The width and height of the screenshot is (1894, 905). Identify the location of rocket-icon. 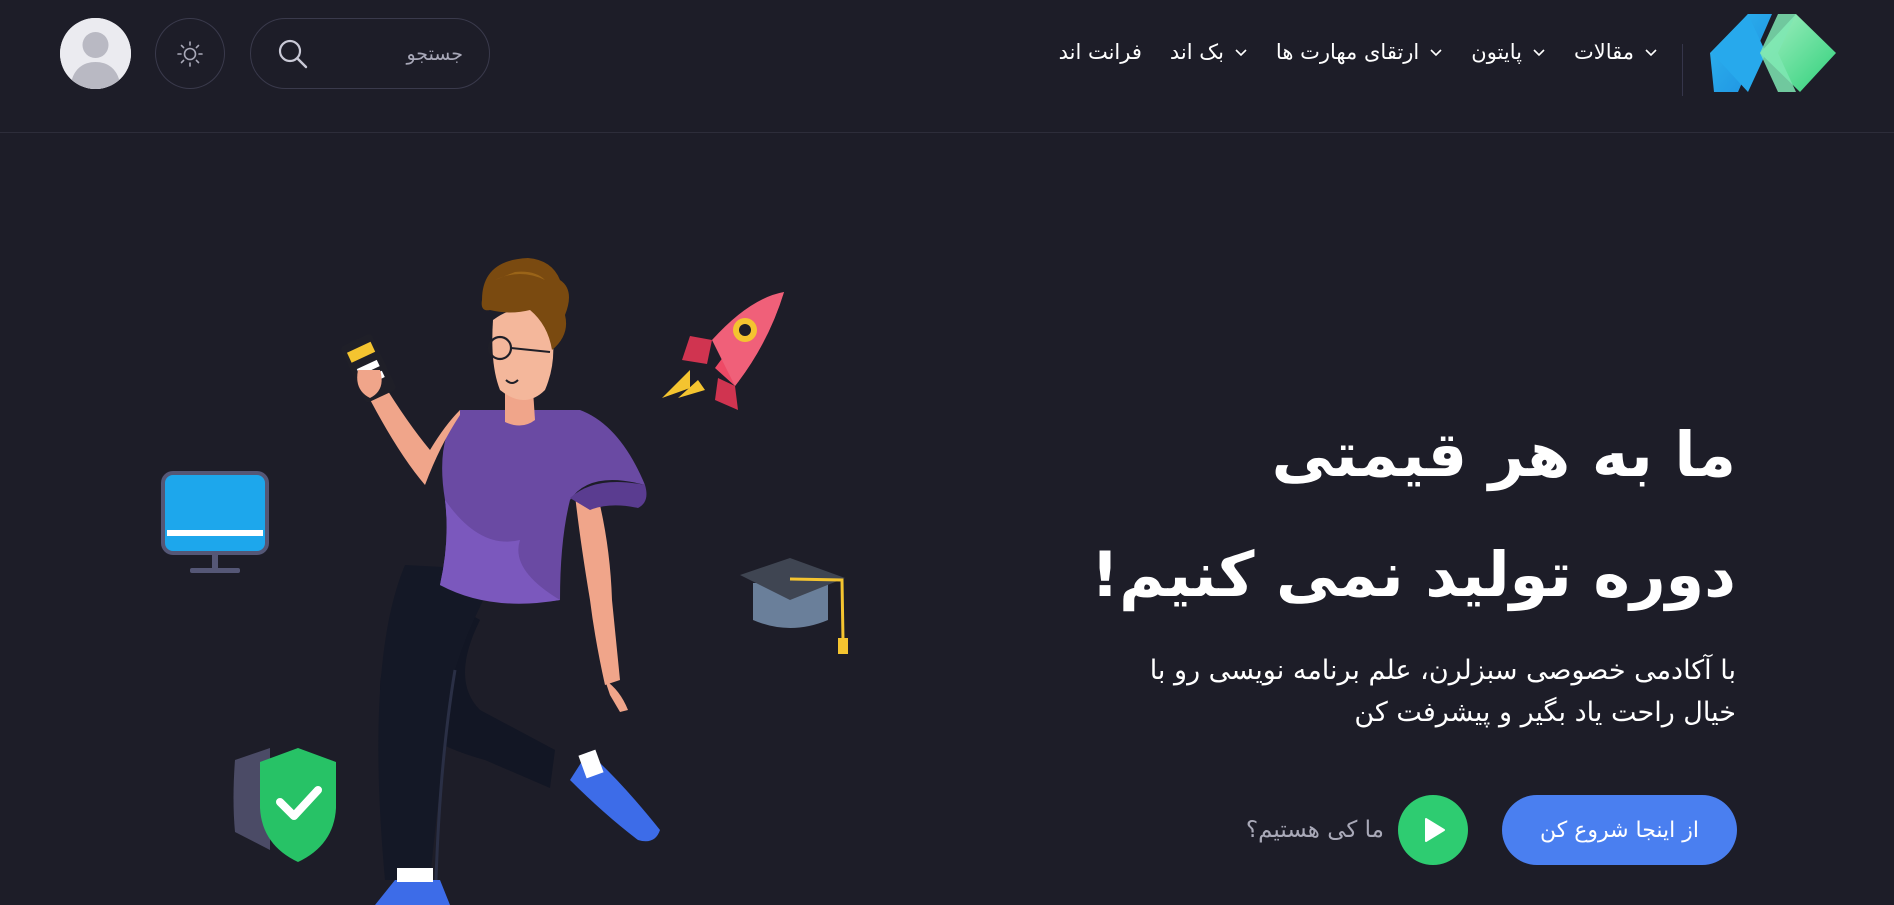
(723, 351).